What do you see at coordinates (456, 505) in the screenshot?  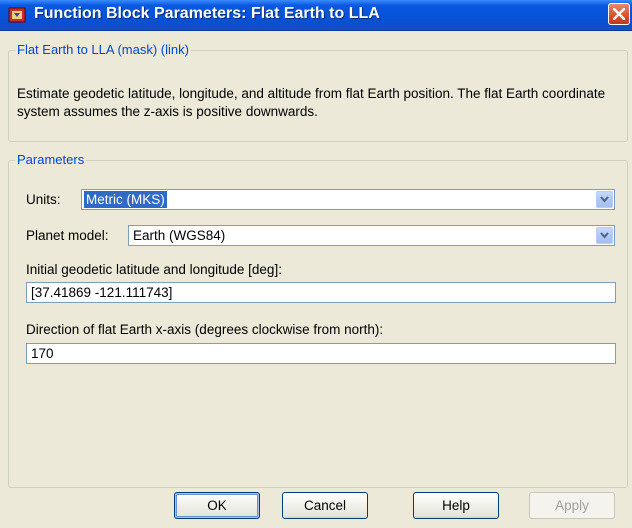 I see `help-button: Help` at bounding box center [456, 505].